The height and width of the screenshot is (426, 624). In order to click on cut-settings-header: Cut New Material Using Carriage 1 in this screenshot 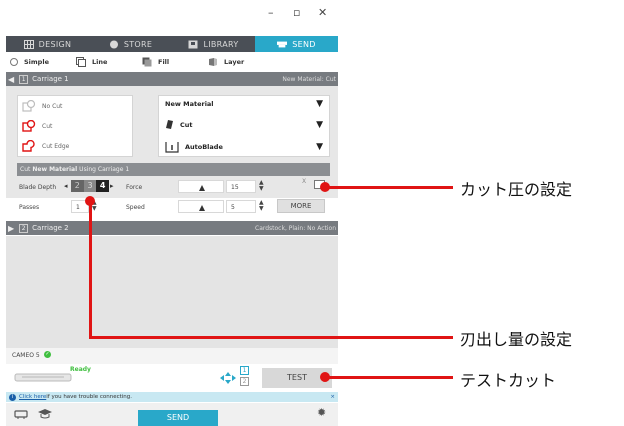, I will do `click(173, 169)`.